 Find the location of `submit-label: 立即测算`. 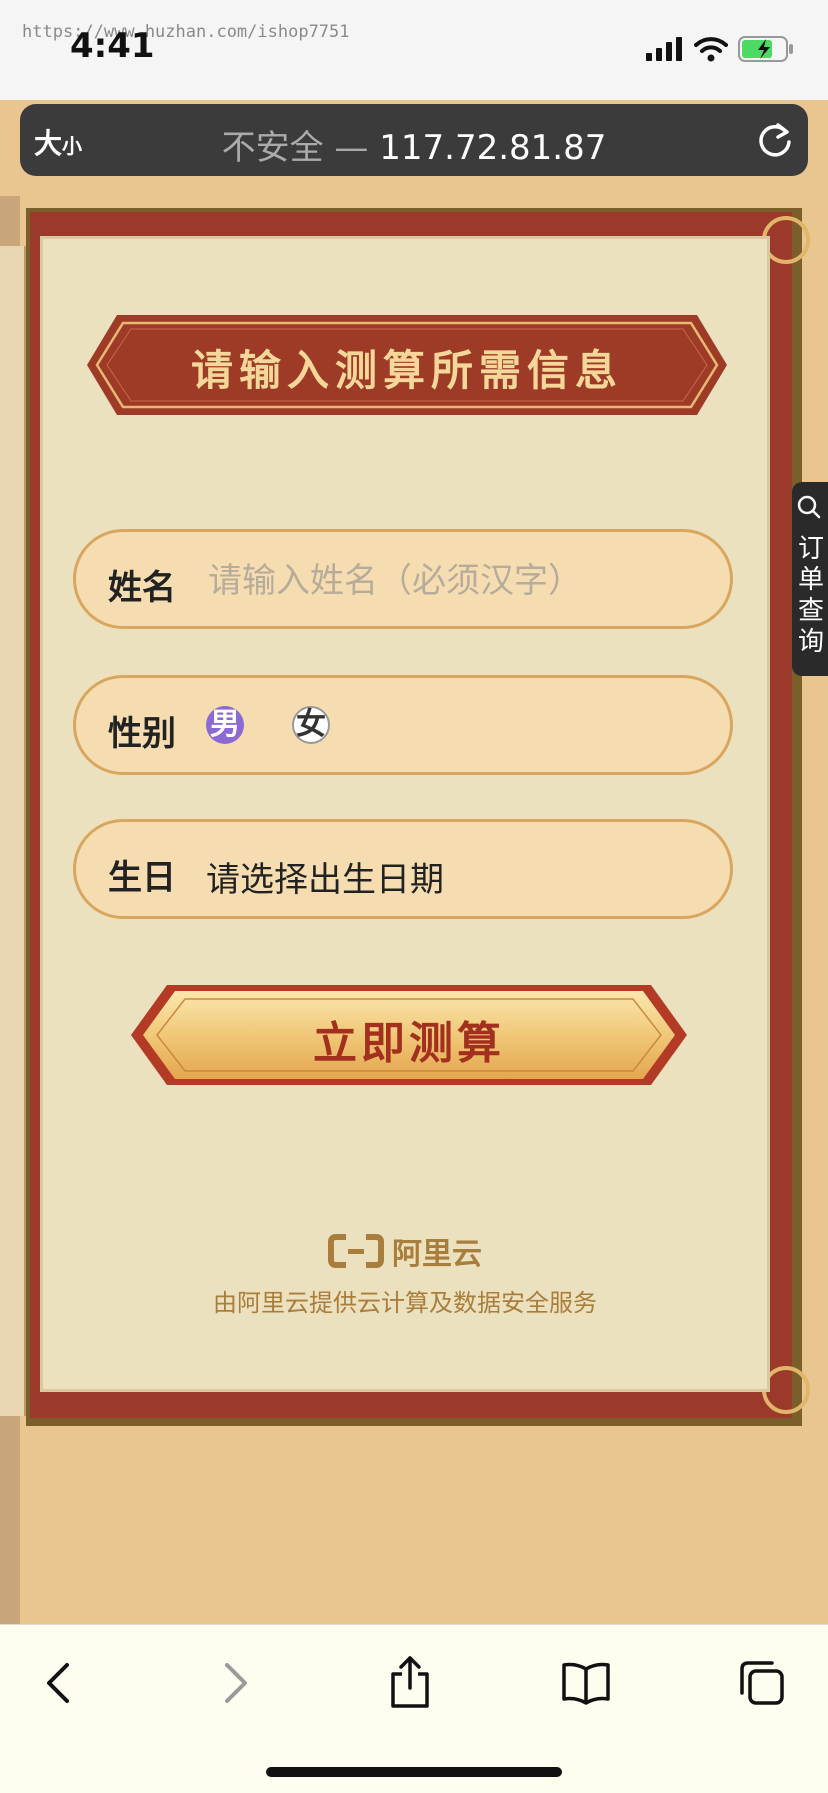

submit-label: 立即测算 is located at coordinates (409, 1043).